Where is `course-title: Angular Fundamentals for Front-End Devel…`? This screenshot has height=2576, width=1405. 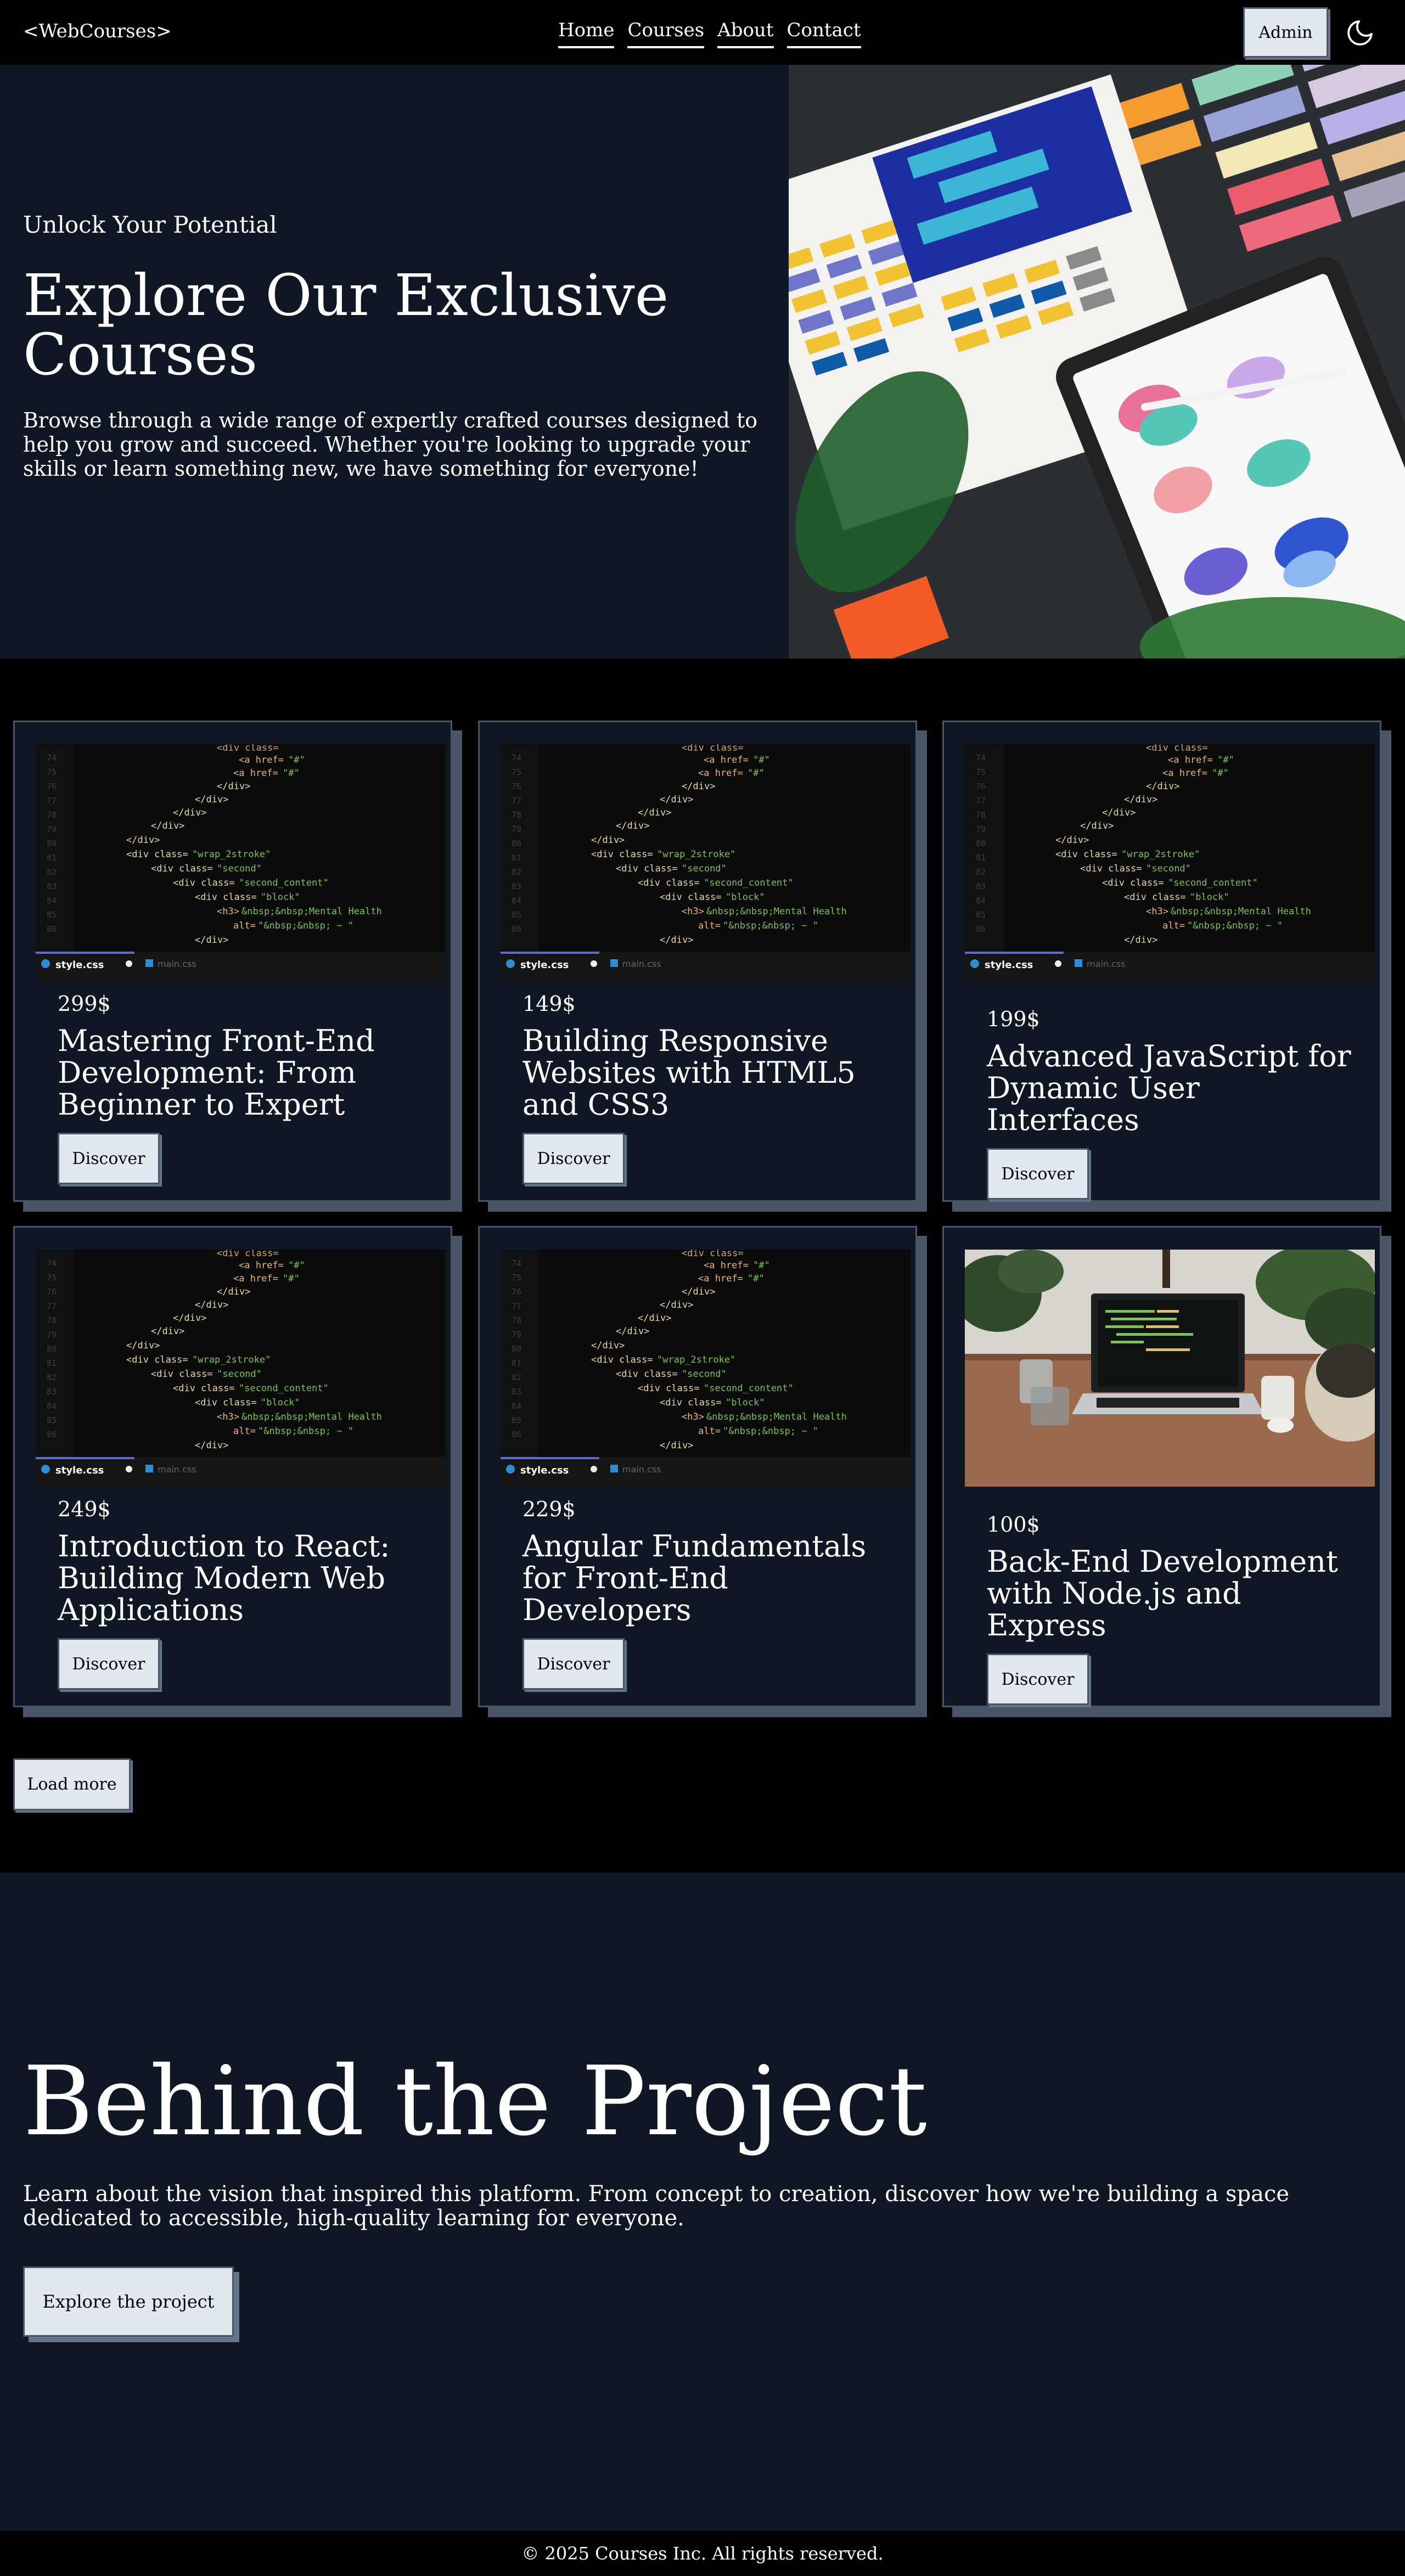 course-title: Angular Fundamentals for Front-End Devel… is located at coordinates (694, 1578).